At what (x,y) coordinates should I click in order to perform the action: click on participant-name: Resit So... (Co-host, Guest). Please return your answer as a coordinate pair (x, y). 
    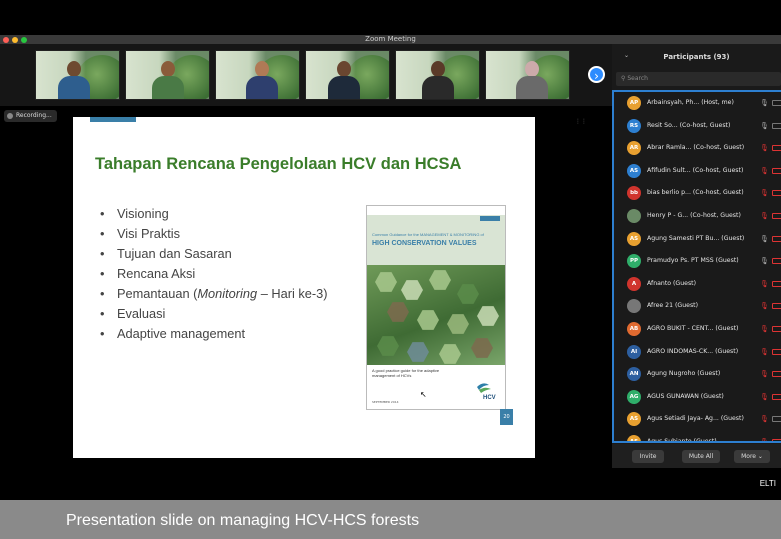
    Looking at the image, I should click on (689, 125).